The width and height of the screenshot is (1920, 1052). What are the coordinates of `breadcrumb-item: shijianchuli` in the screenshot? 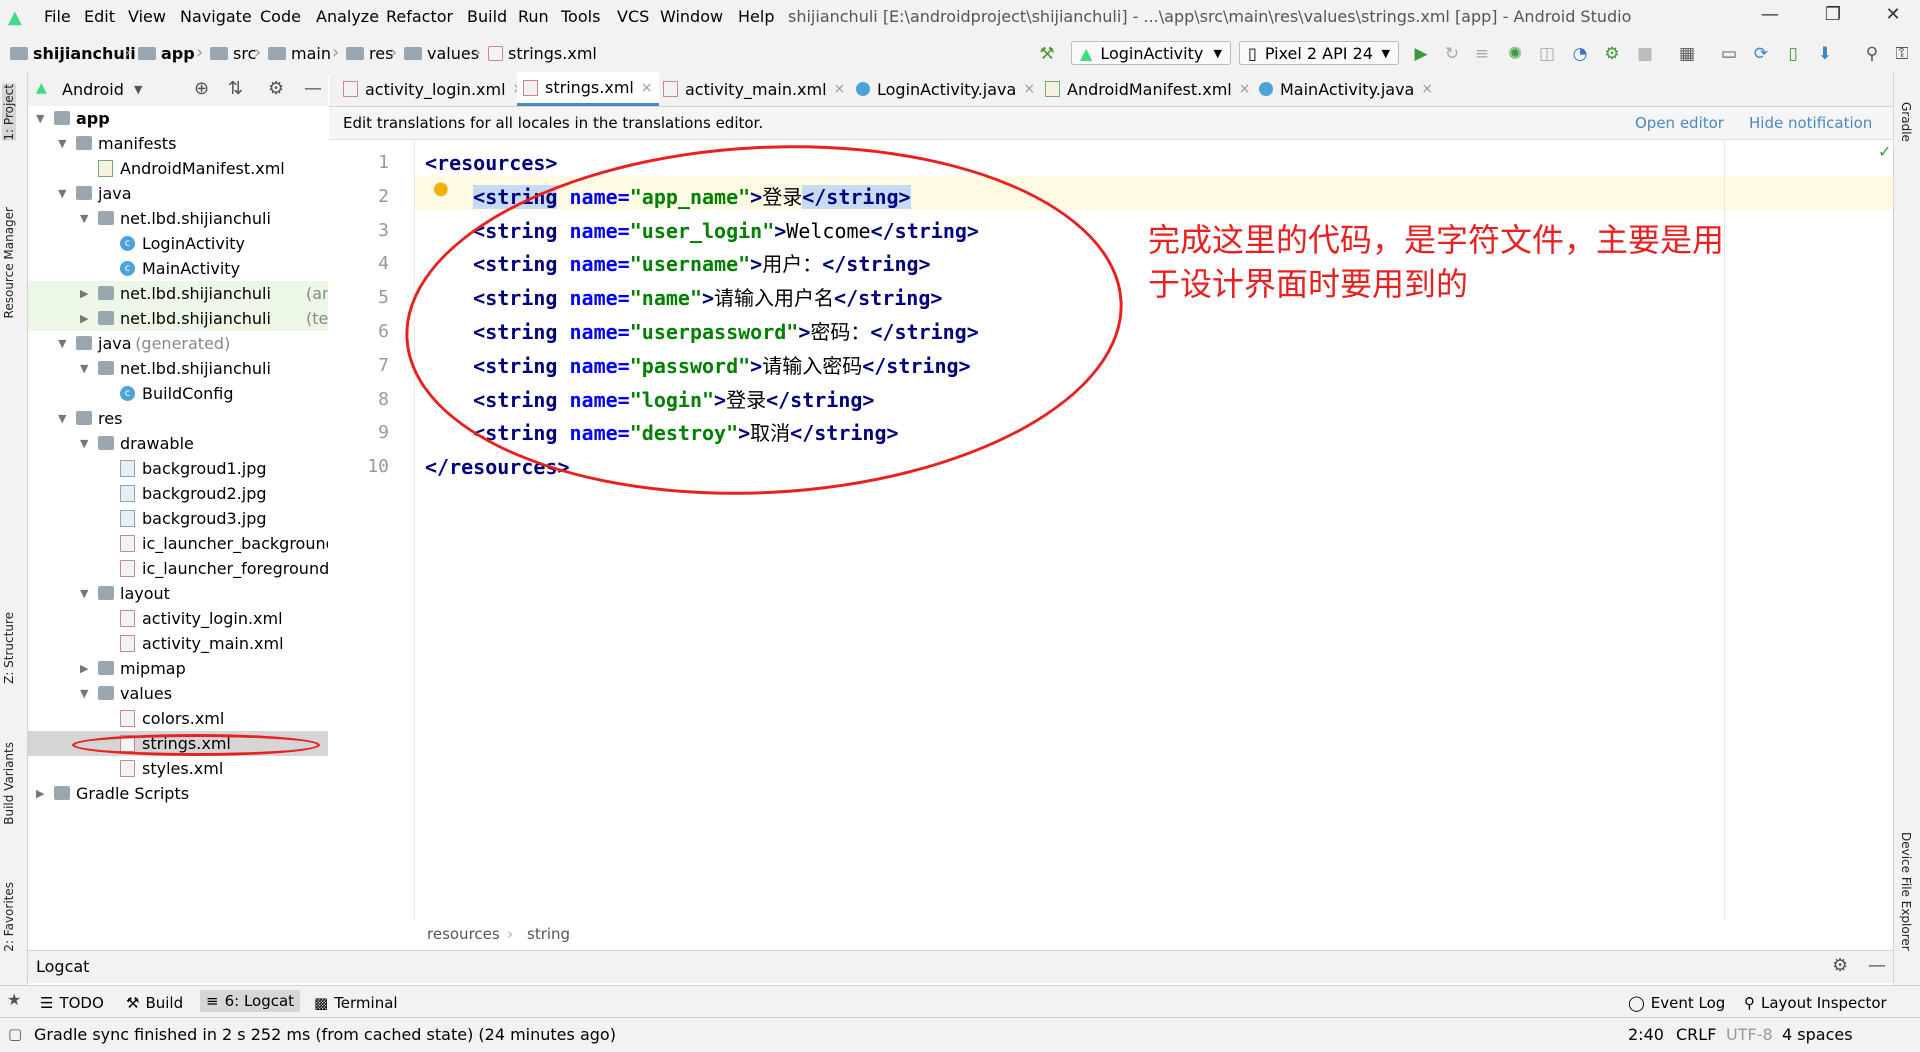 It's located at (73, 53).